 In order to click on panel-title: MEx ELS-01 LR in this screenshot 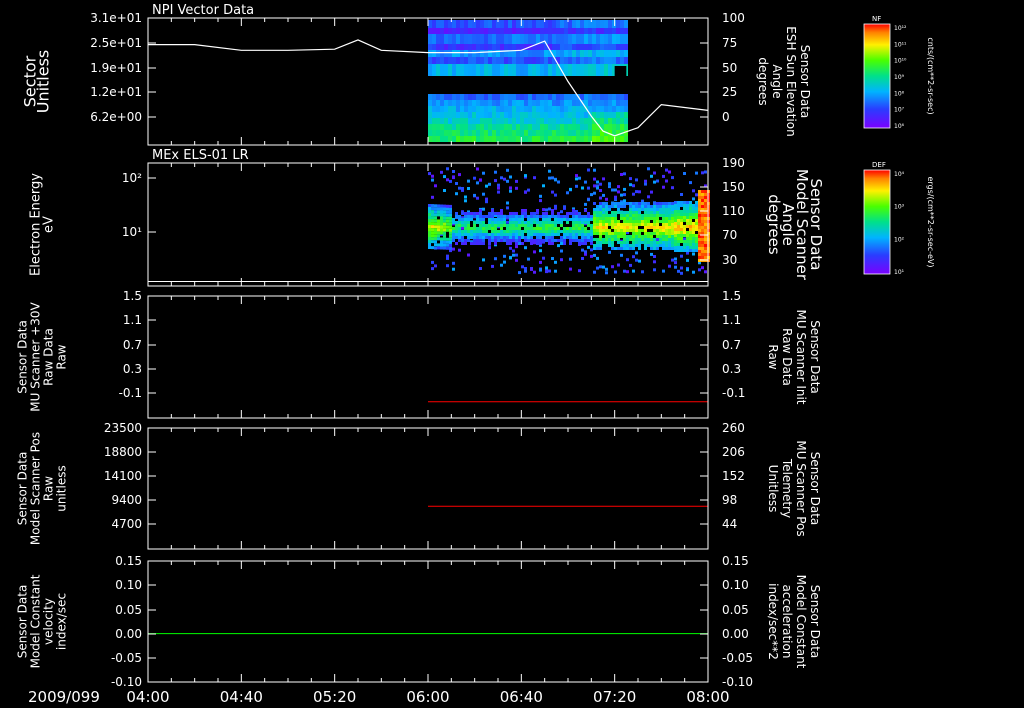, I will do `click(200, 155)`.